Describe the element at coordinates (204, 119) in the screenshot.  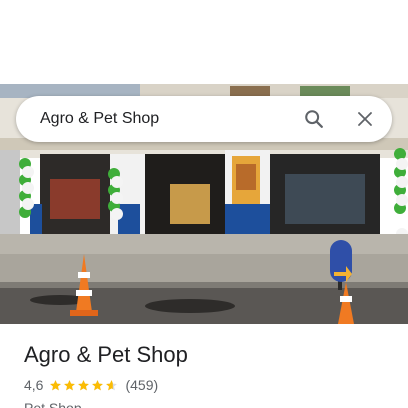
I see `search-bar: Agro & Pet Shop` at that location.